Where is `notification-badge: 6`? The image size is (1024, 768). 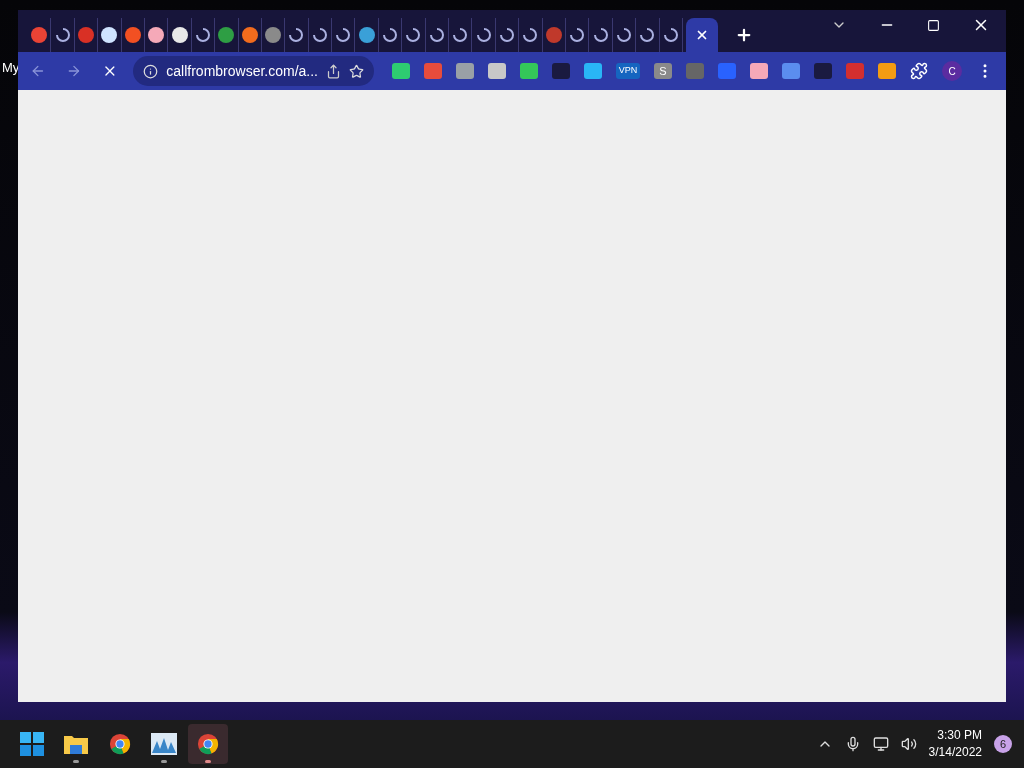
notification-badge: 6 is located at coordinates (1003, 744).